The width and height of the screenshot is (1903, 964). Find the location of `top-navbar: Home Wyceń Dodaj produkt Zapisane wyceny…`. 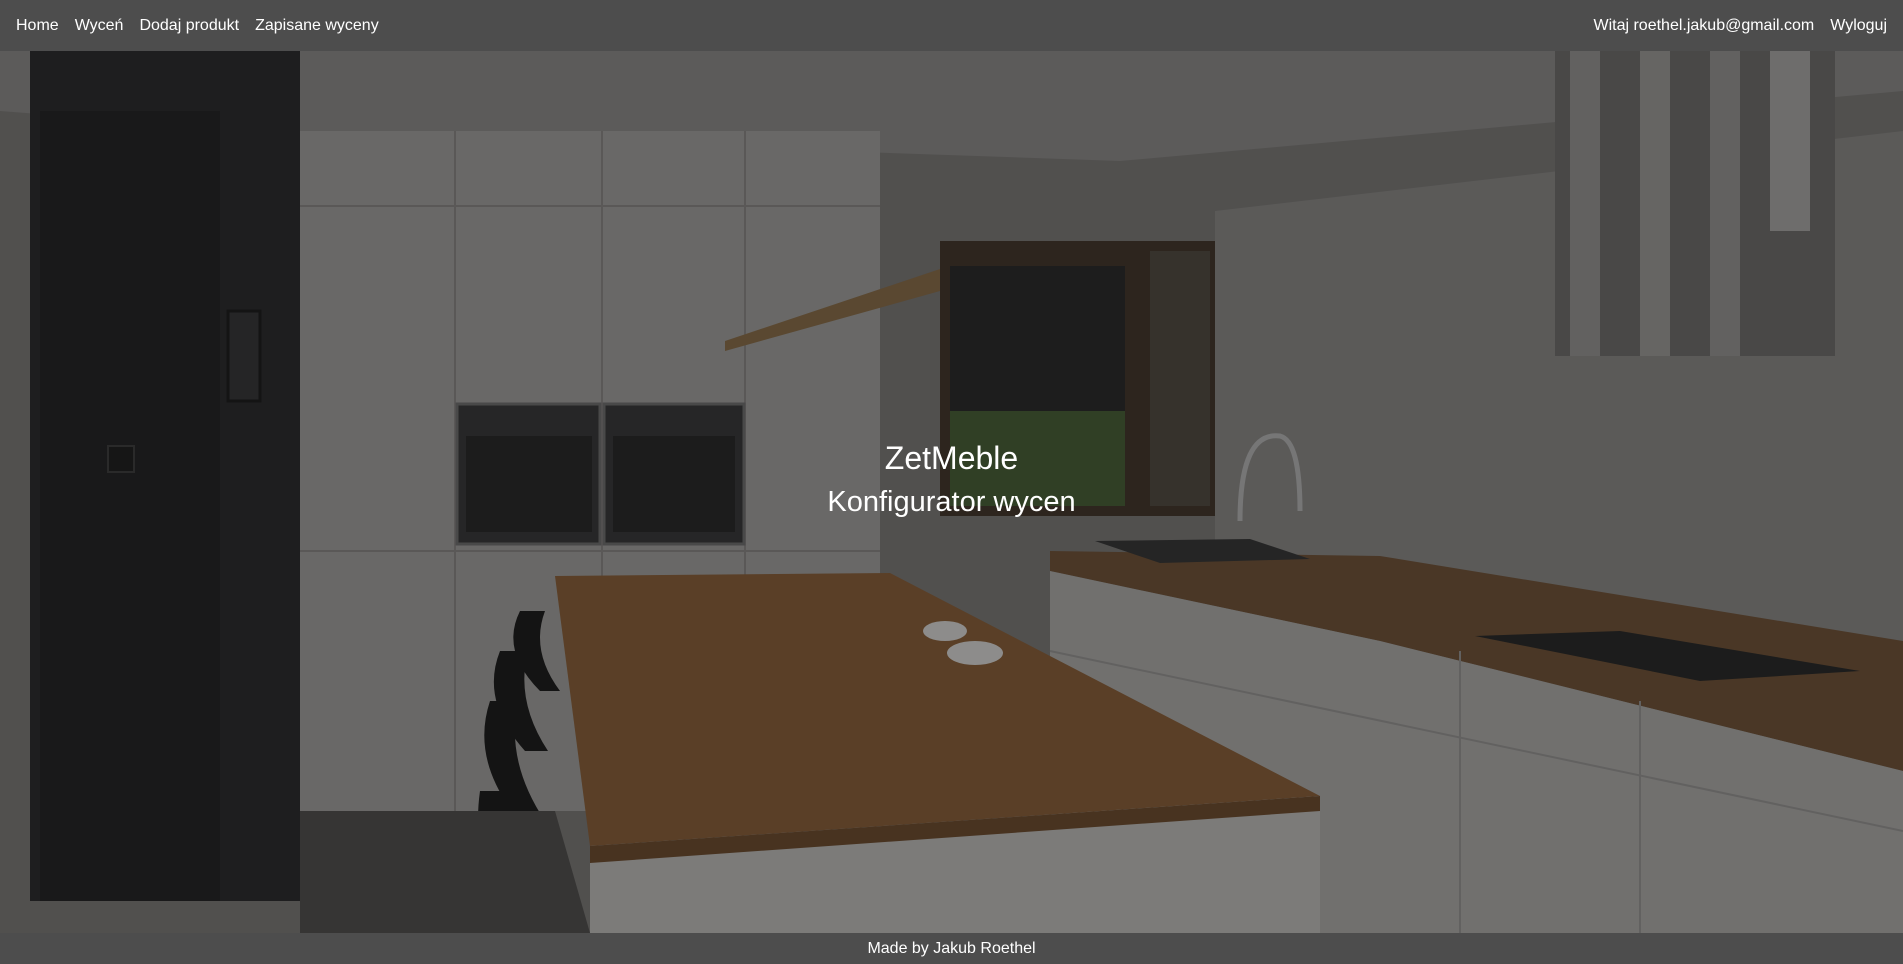

top-navbar: Home Wyceń Dodaj produkt Zapisane wyceny… is located at coordinates (951, 25).